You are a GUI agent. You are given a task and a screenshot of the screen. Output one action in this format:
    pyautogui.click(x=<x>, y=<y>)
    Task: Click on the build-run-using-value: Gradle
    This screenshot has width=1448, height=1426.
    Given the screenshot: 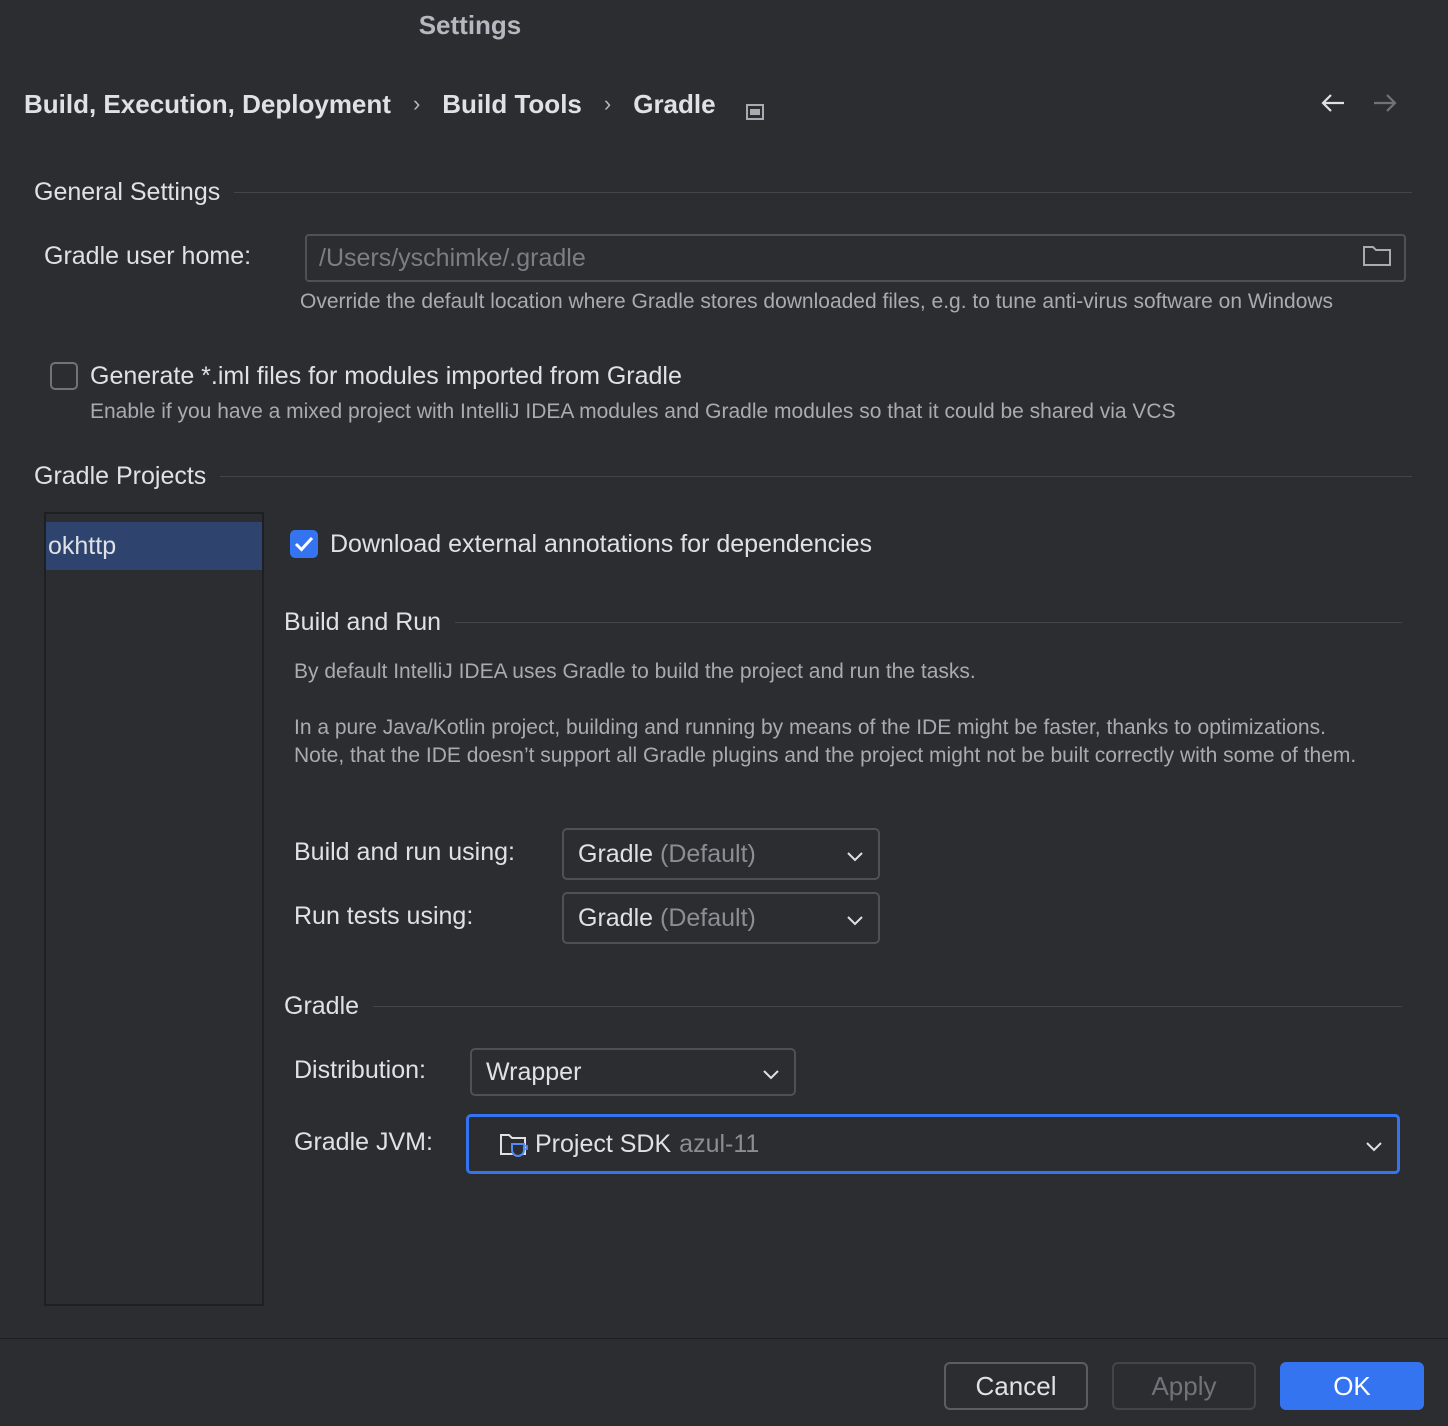 What is the action you would take?
    pyautogui.click(x=616, y=853)
    